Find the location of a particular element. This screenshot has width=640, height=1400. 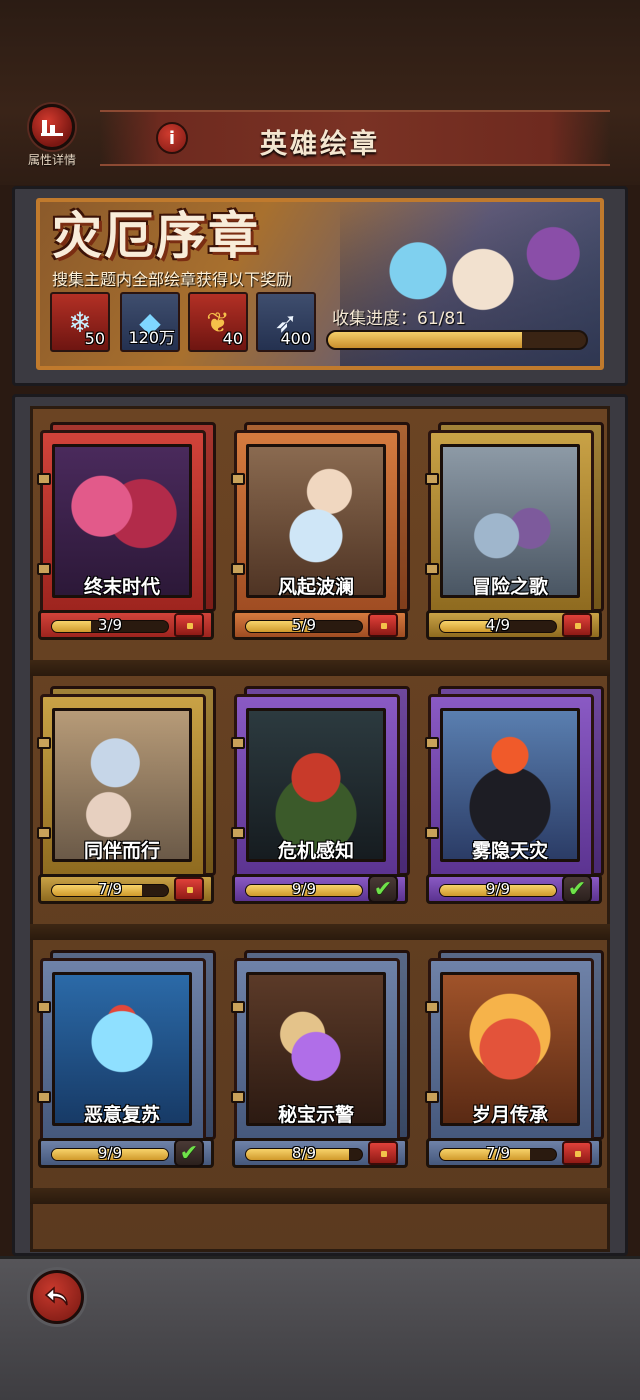

collection-card: 雾隐天灾 9/9 ✔ is located at coordinates (514, 795).